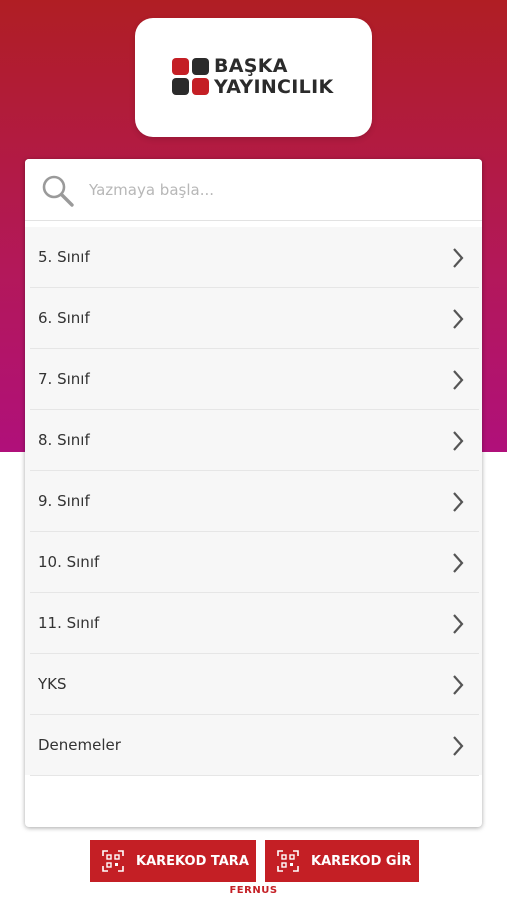 This screenshot has width=507, height=900. I want to click on list-item-5-sinif: 5. Sınıf, so click(254, 257).